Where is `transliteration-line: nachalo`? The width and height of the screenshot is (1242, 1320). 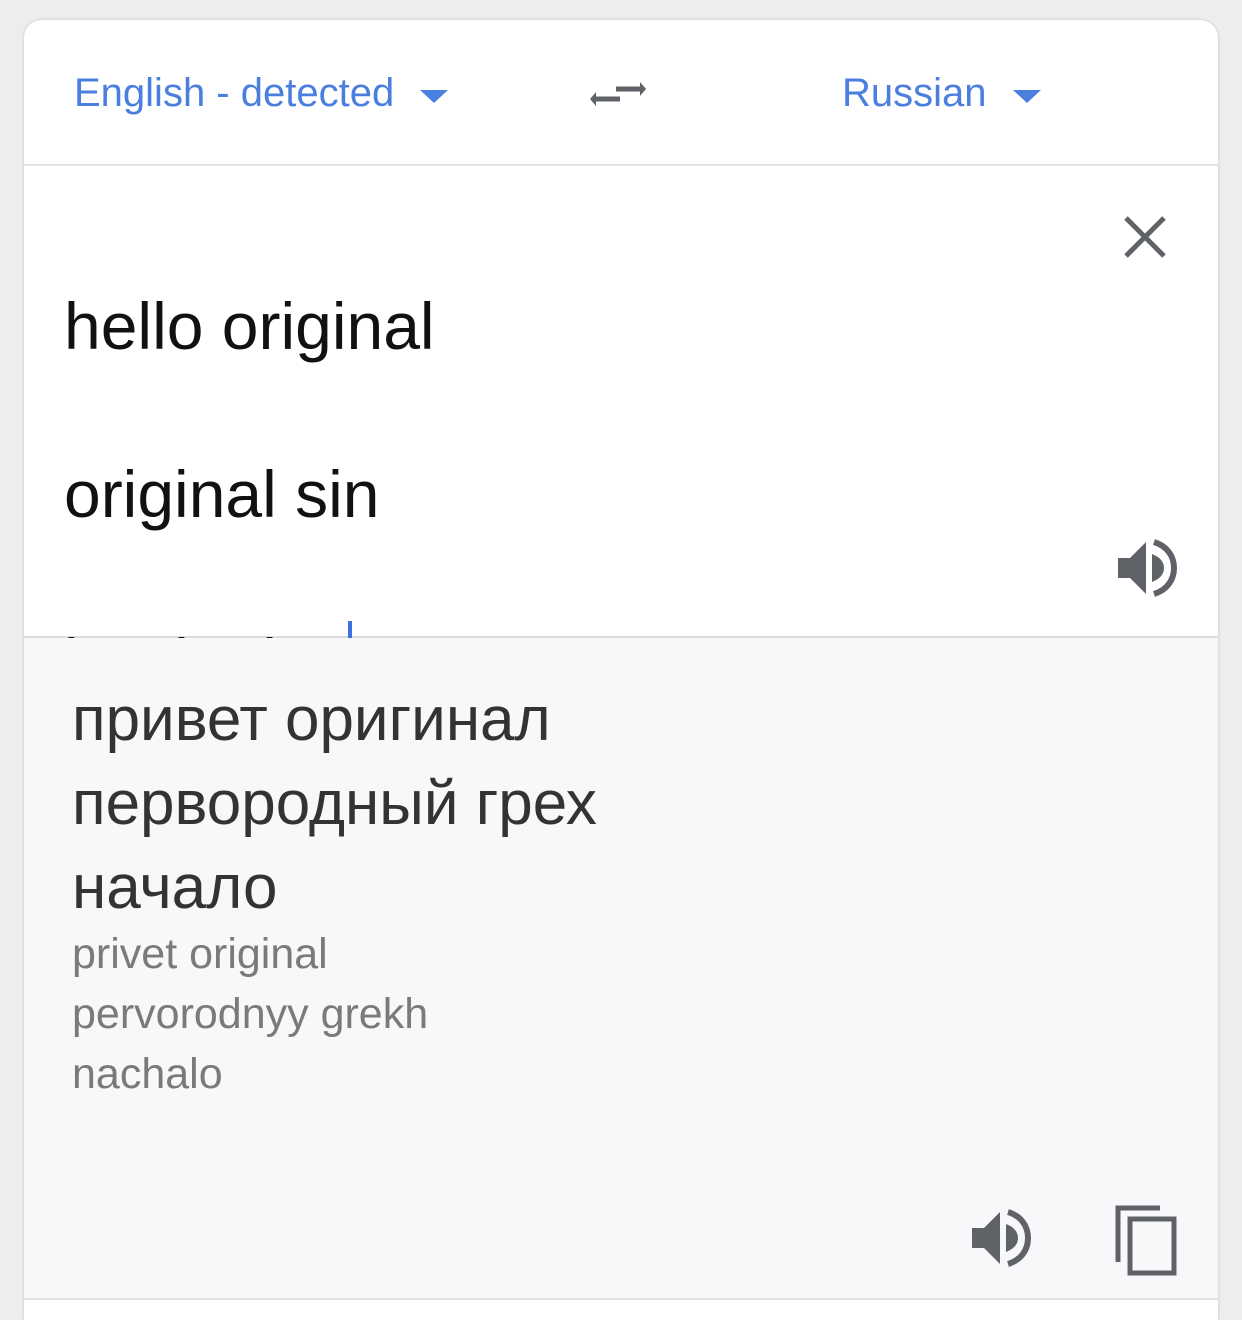 transliteration-line: nachalo is located at coordinates (147, 1074).